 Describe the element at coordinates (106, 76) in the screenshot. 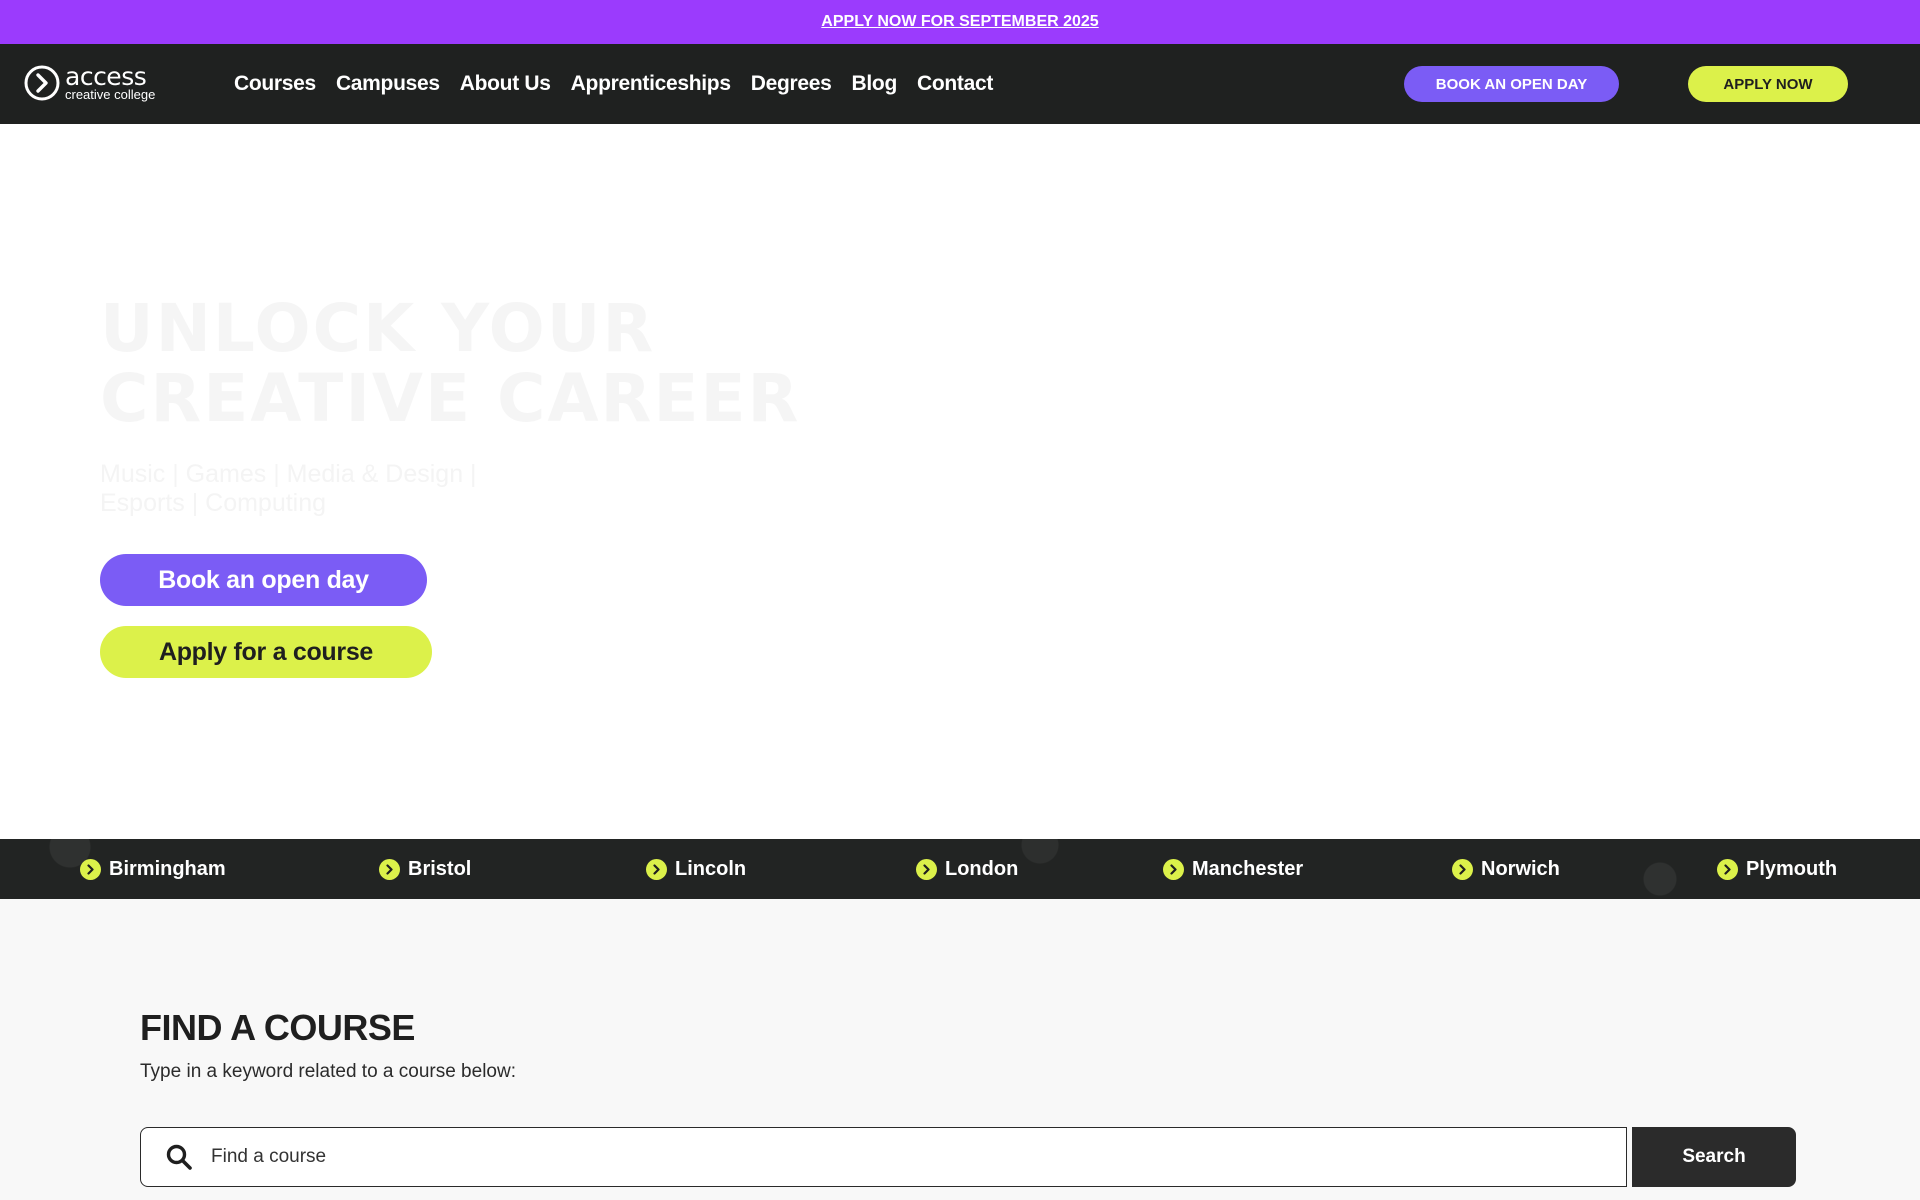

I see `logo-word: access` at that location.